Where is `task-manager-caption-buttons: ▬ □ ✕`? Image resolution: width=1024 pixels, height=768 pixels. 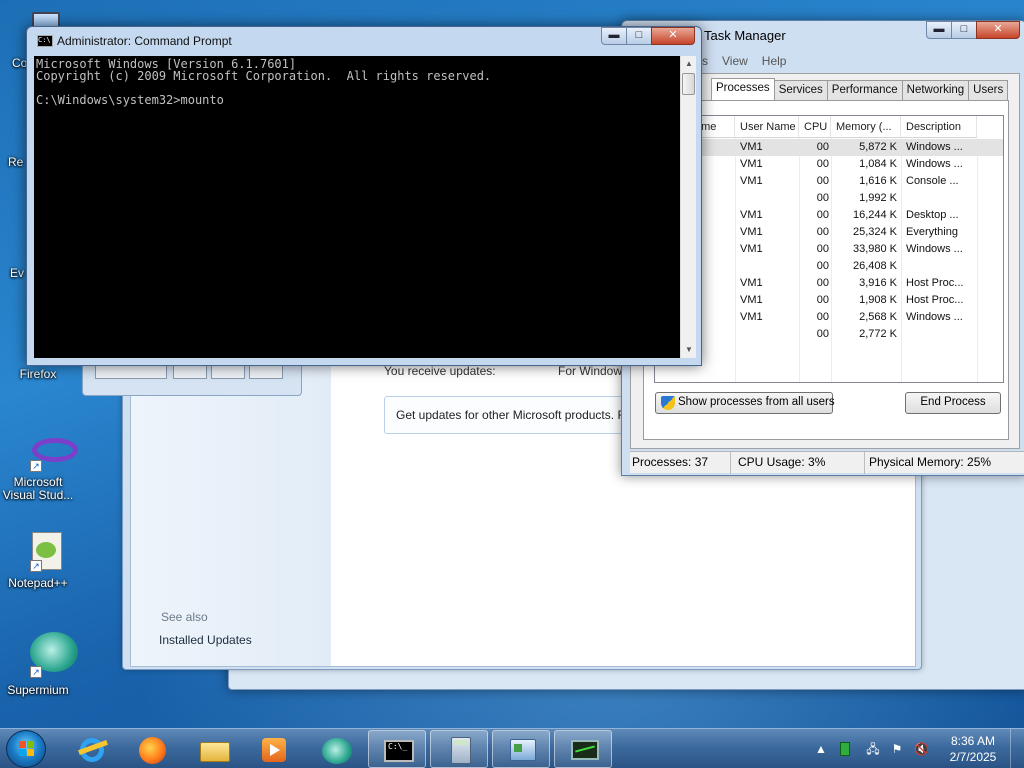 task-manager-caption-buttons: ▬ □ ✕ is located at coordinates (973, 30).